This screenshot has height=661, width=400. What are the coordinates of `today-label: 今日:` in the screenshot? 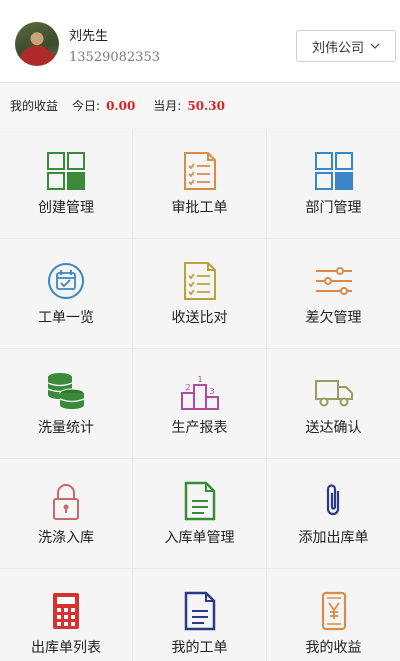 It's located at (86, 106).